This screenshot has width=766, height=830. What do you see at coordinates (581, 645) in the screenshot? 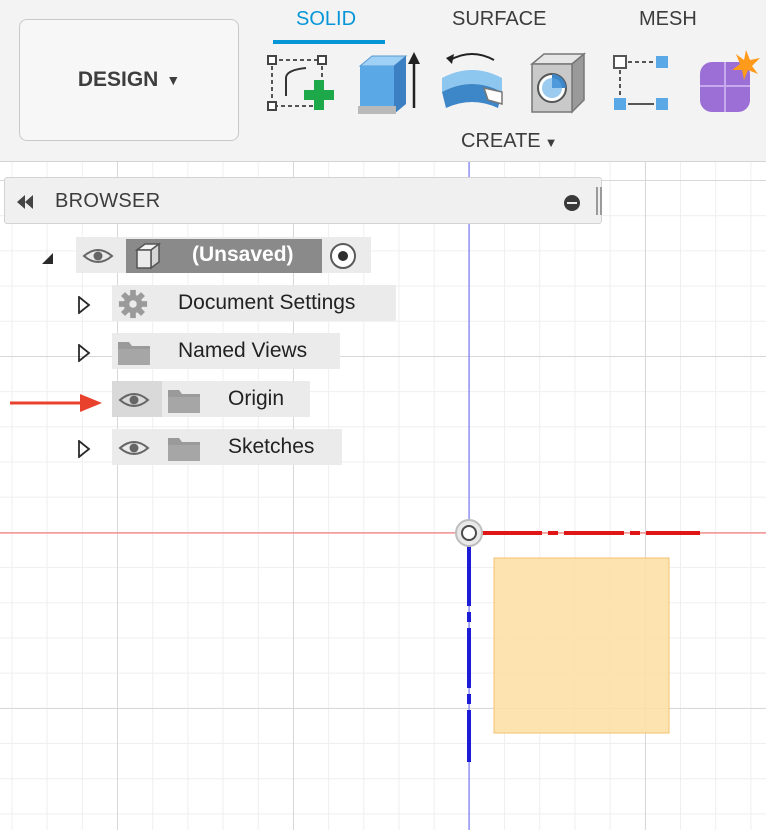
I see `sketch-profile` at bounding box center [581, 645].